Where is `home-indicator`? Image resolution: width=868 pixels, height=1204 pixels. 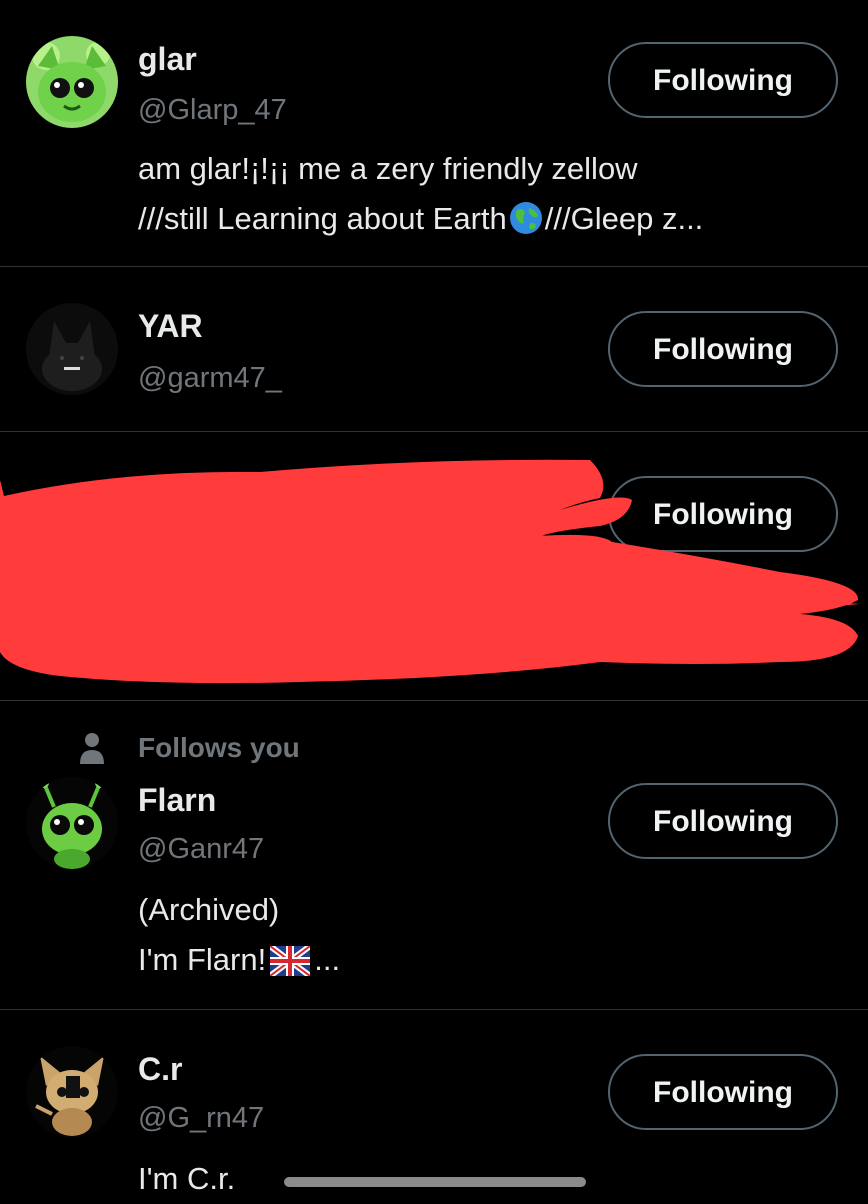
home-indicator is located at coordinates (435, 1182).